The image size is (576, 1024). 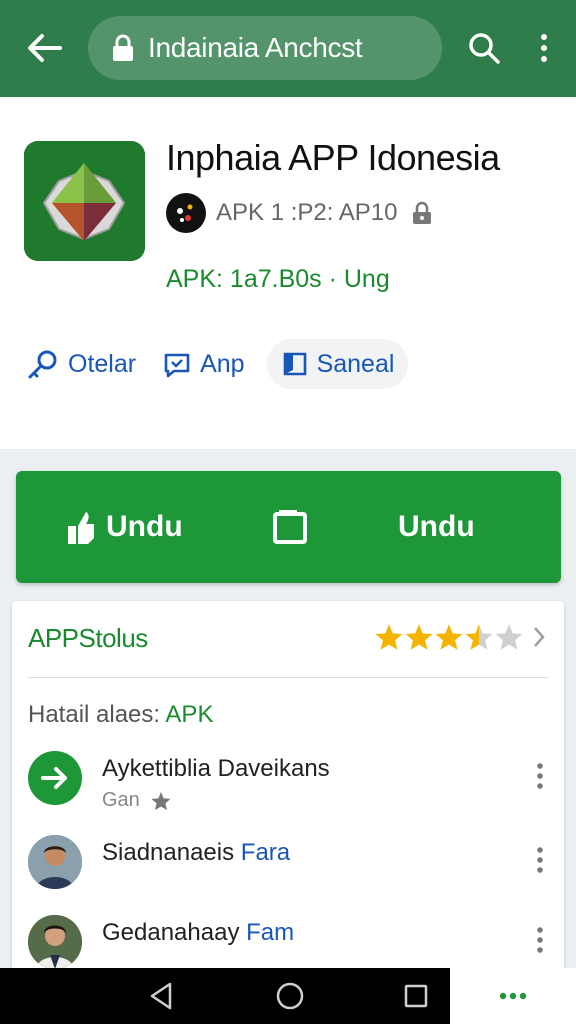 I want to click on back-button, so click(x=44, y=48).